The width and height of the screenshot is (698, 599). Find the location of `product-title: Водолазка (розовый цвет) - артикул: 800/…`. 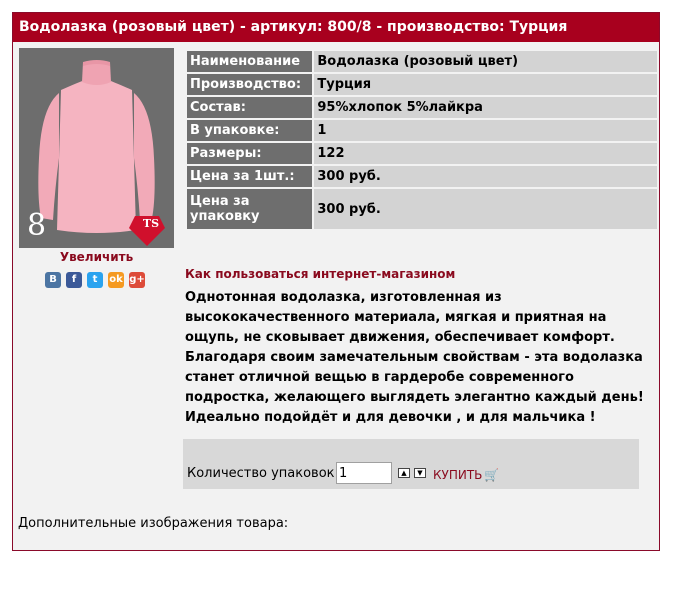

product-title: Водолазка (розовый цвет) - артикул: 800/… is located at coordinates (336, 27).